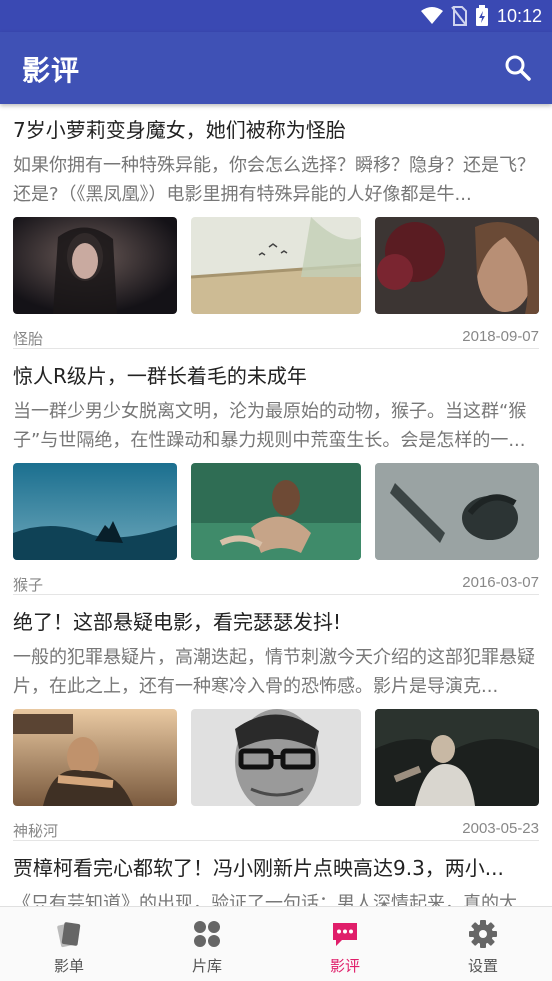 Image resolution: width=552 pixels, height=981 pixels. I want to click on nav-item-movie-list: 影单, so click(69, 944).